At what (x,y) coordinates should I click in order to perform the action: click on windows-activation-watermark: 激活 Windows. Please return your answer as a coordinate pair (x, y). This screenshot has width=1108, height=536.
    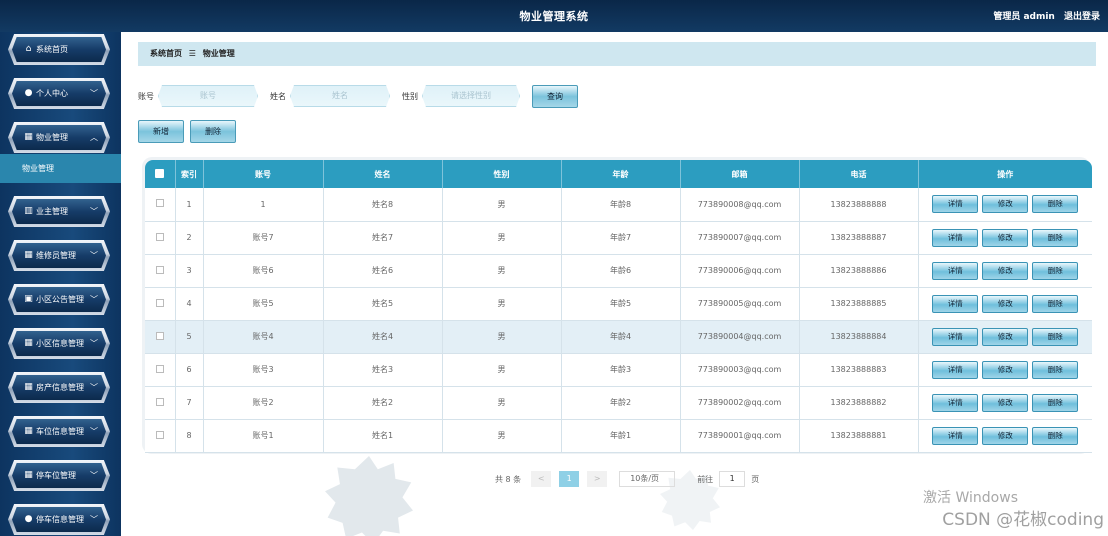
    Looking at the image, I should click on (970, 498).